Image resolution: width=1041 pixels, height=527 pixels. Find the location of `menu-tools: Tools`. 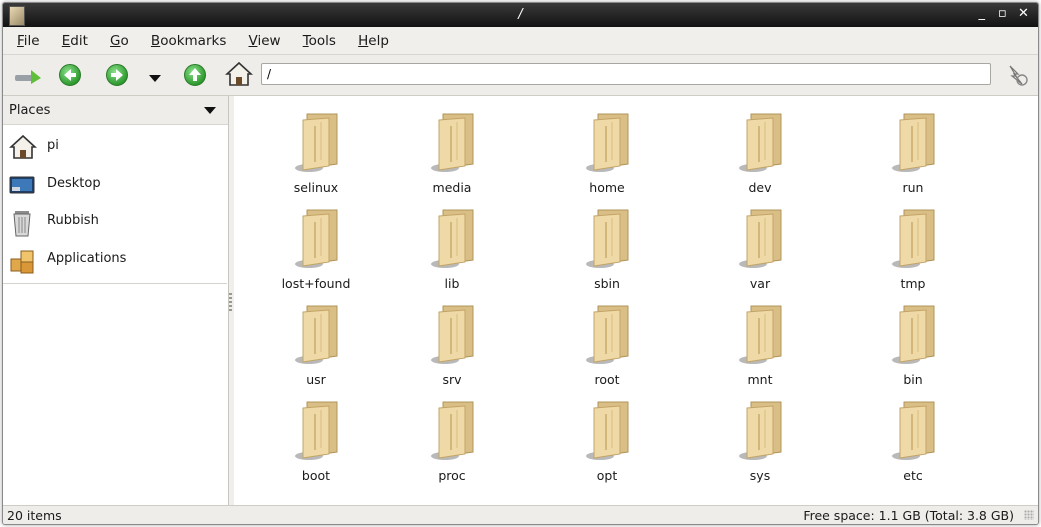

menu-tools: Tools is located at coordinates (319, 41).